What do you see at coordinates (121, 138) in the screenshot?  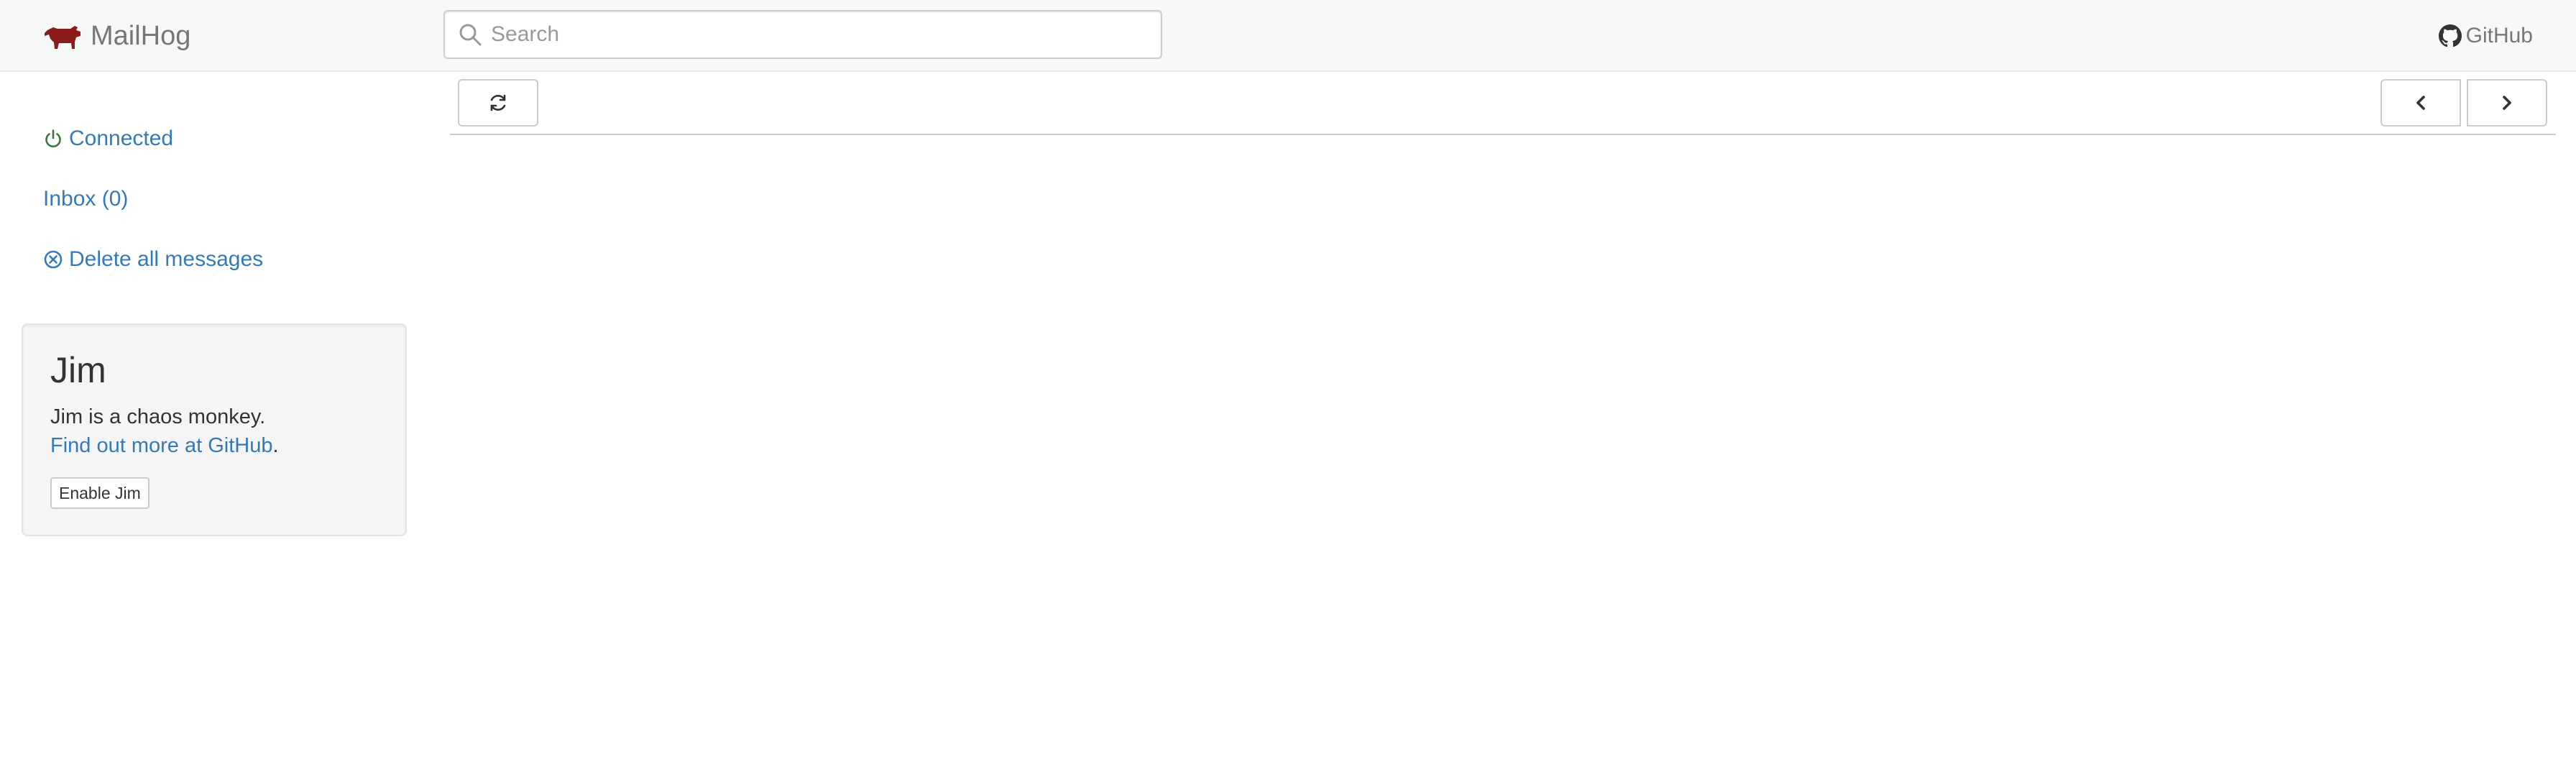 I see `connected-label: Connected` at bounding box center [121, 138].